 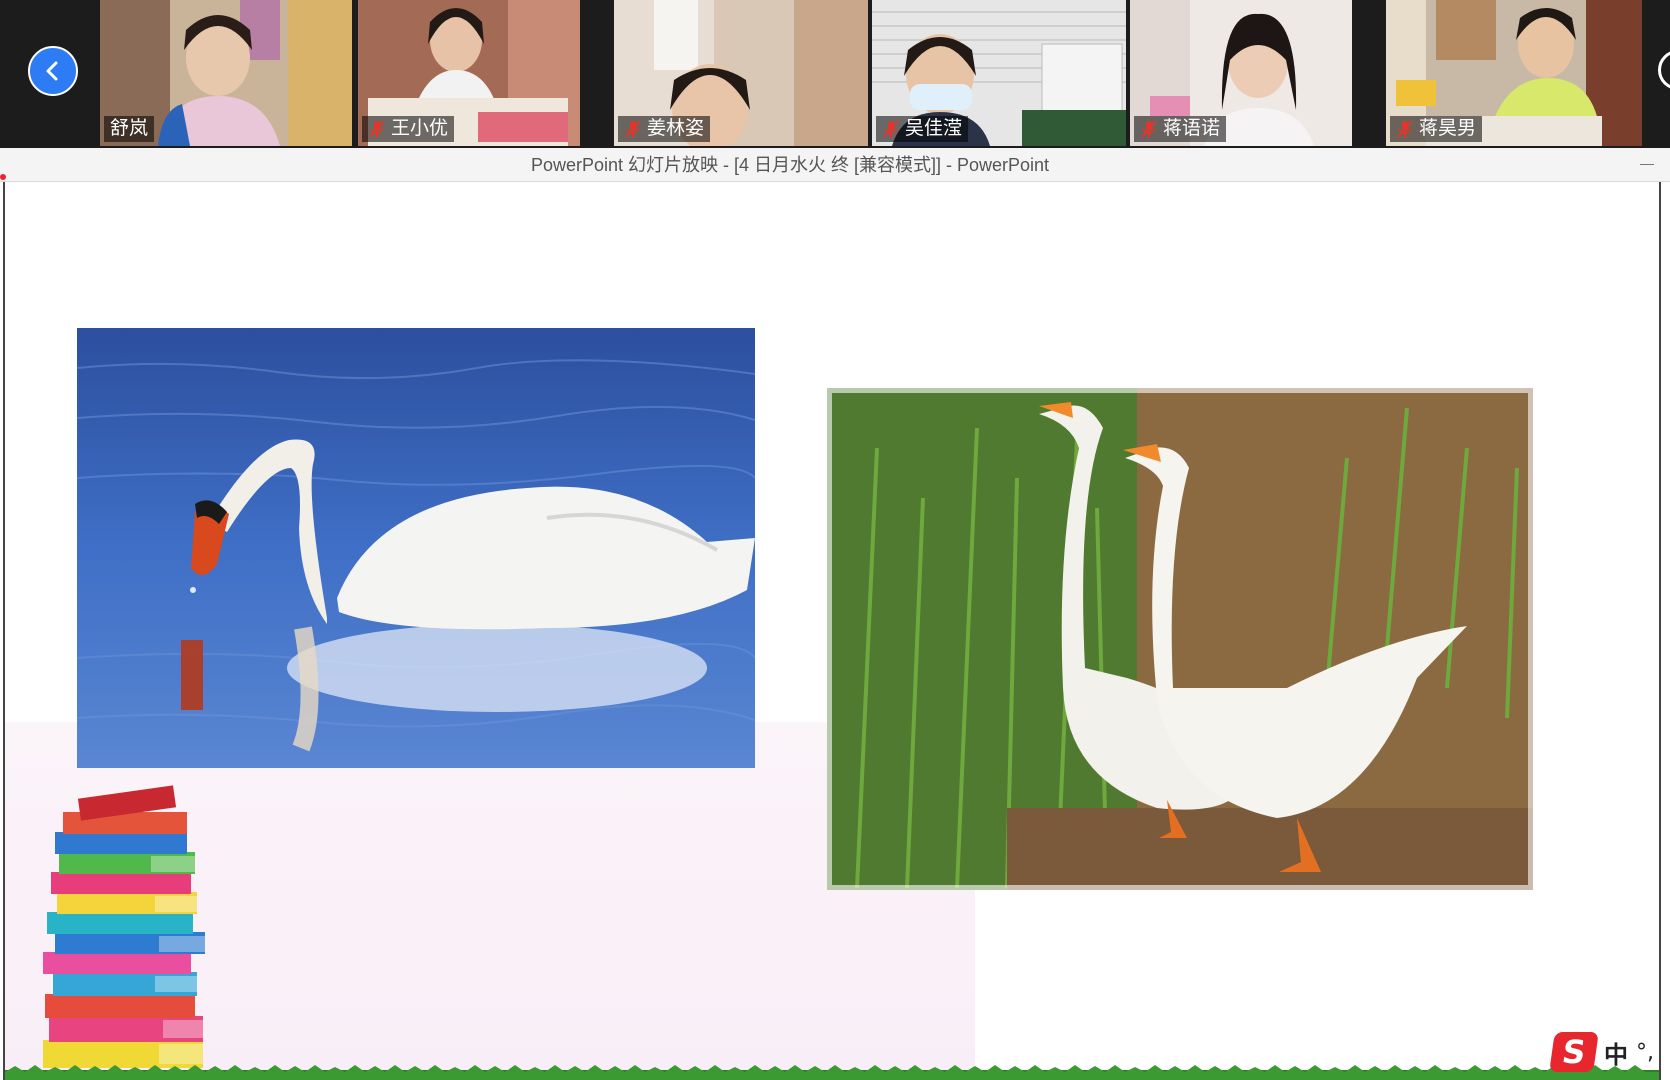 I want to click on participant-name: 蒋语诺, so click(x=1192, y=128).